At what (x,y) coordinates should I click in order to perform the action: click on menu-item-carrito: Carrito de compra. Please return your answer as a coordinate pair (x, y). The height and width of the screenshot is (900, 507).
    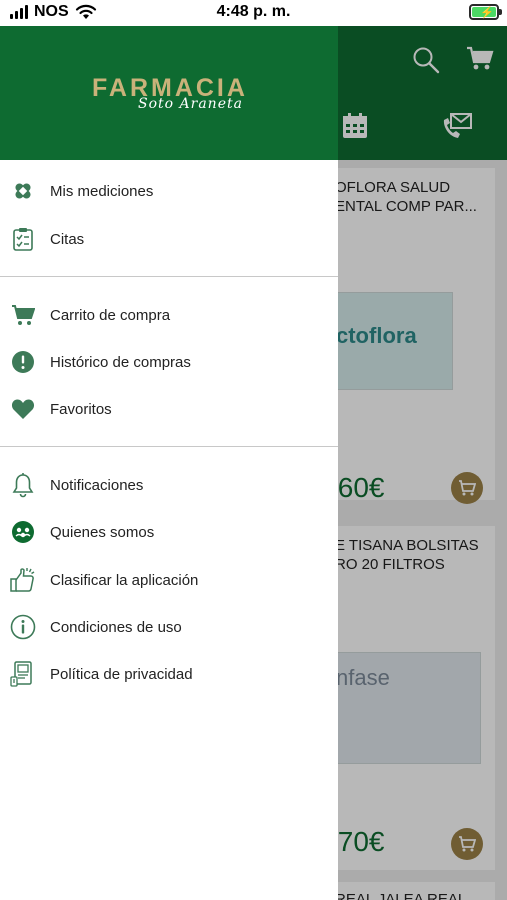
    Looking at the image, I should click on (169, 315).